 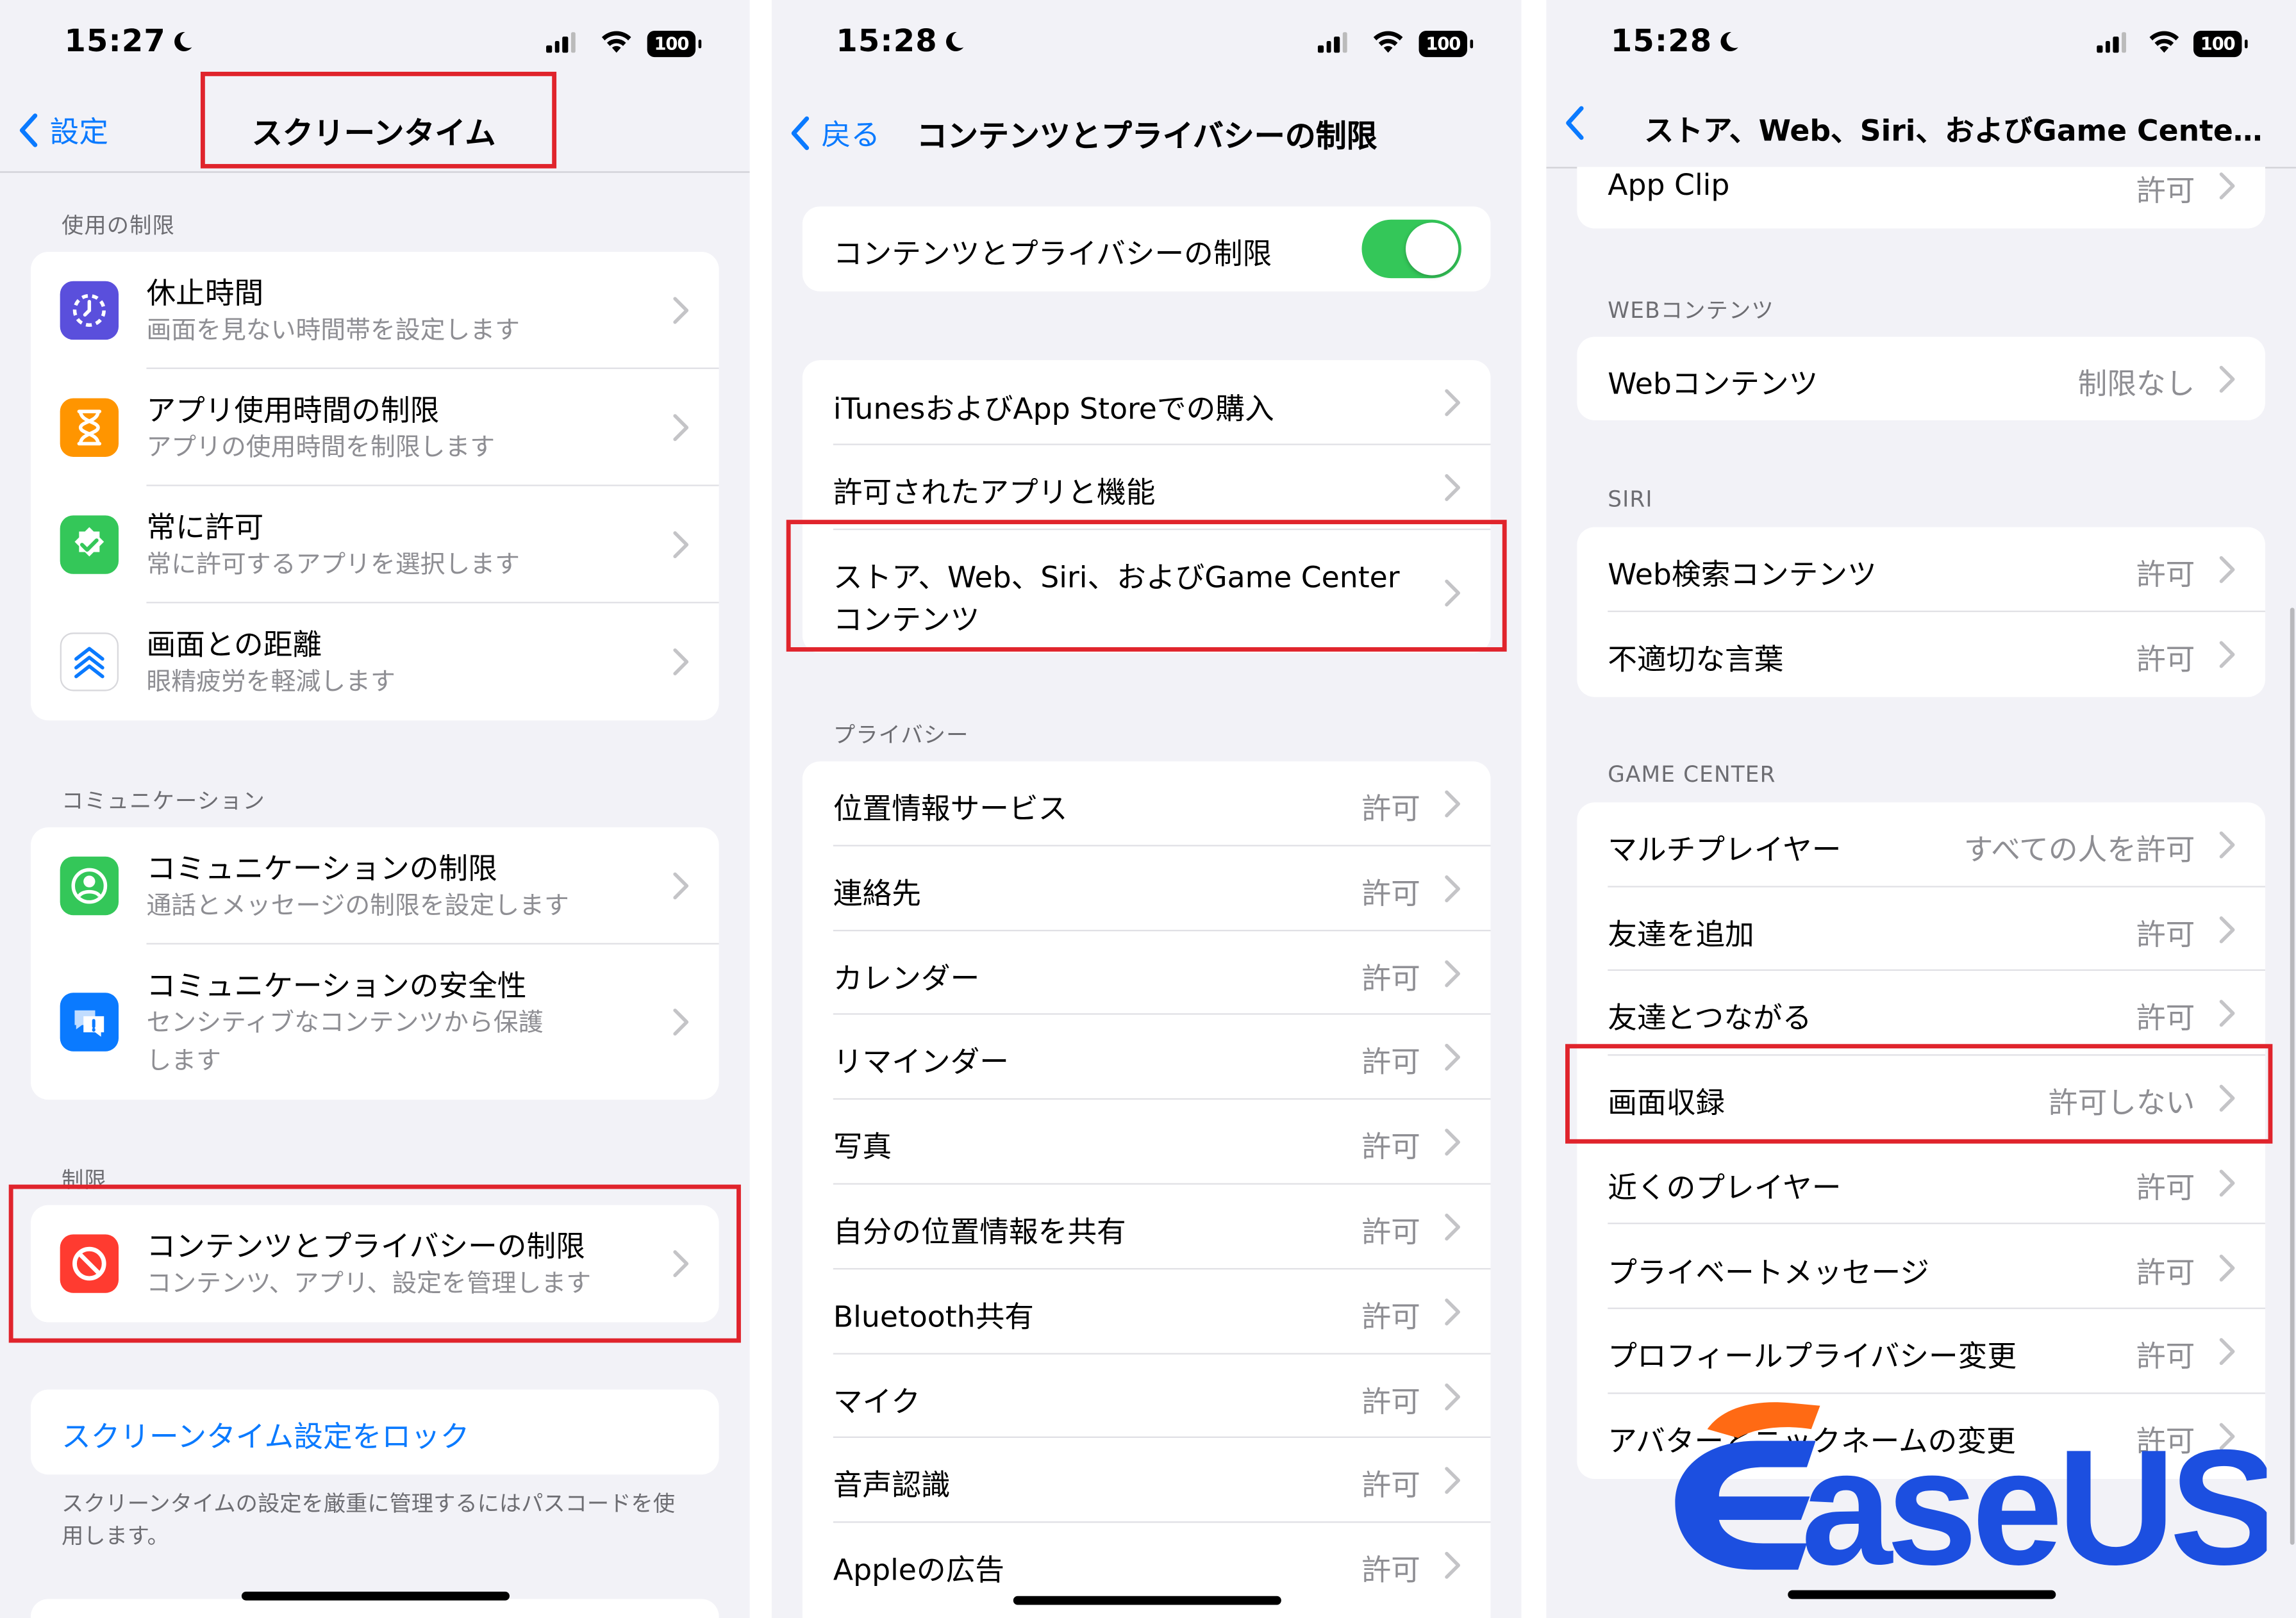 I want to click on content-privacy-toggle, so click(x=1411, y=249).